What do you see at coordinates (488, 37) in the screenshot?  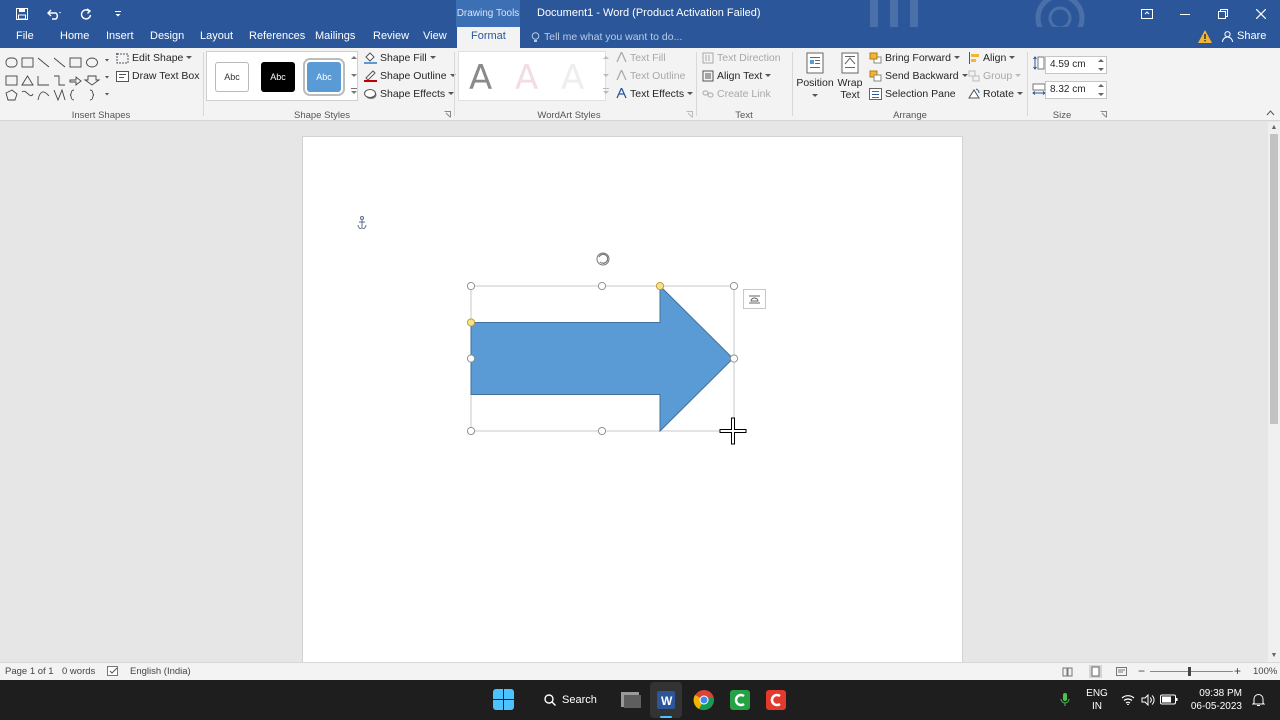 I see `tab-format: Format` at bounding box center [488, 37].